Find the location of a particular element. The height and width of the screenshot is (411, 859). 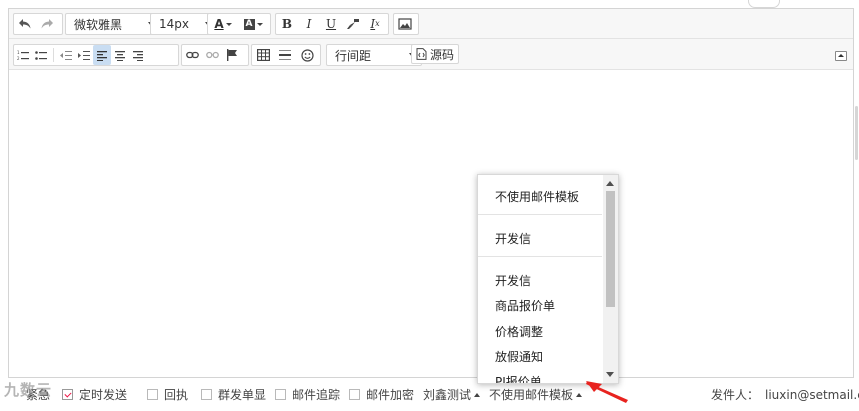

horizontal-rule-icon is located at coordinates (285, 55).